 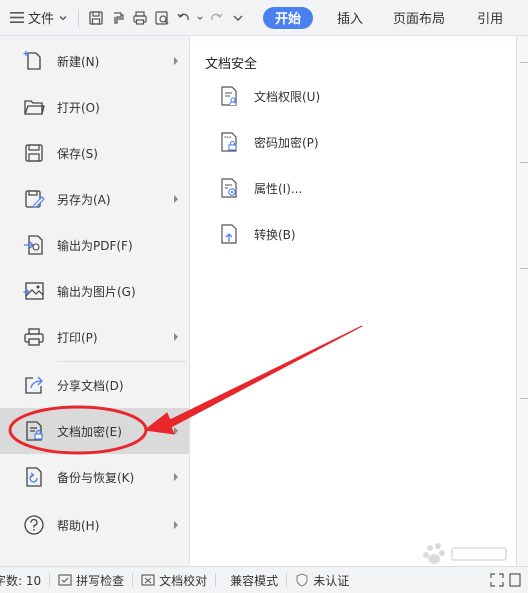 What do you see at coordinates (183, 580) in the screenshot?
I see `doc-proofread-label: 文档校对` at bounding box center [183, 580].